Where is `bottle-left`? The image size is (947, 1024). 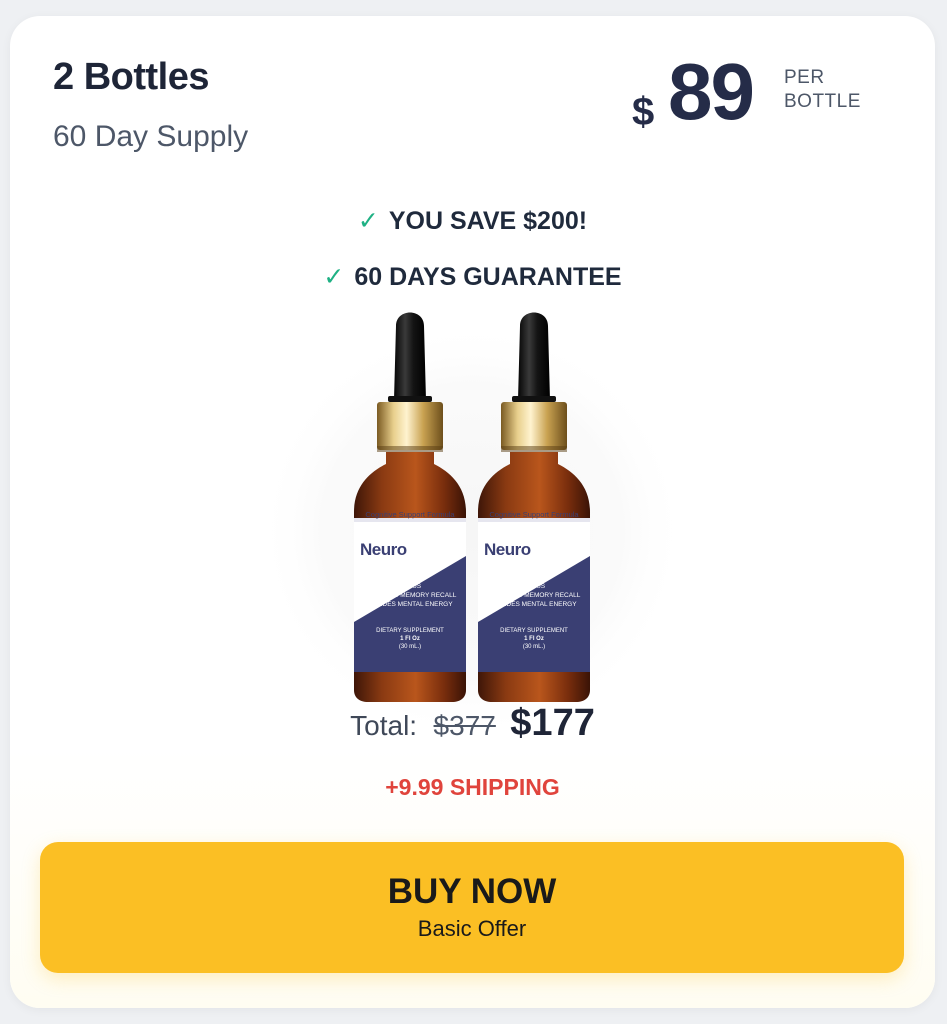 bottle-left is located at coordinates (410, 507).